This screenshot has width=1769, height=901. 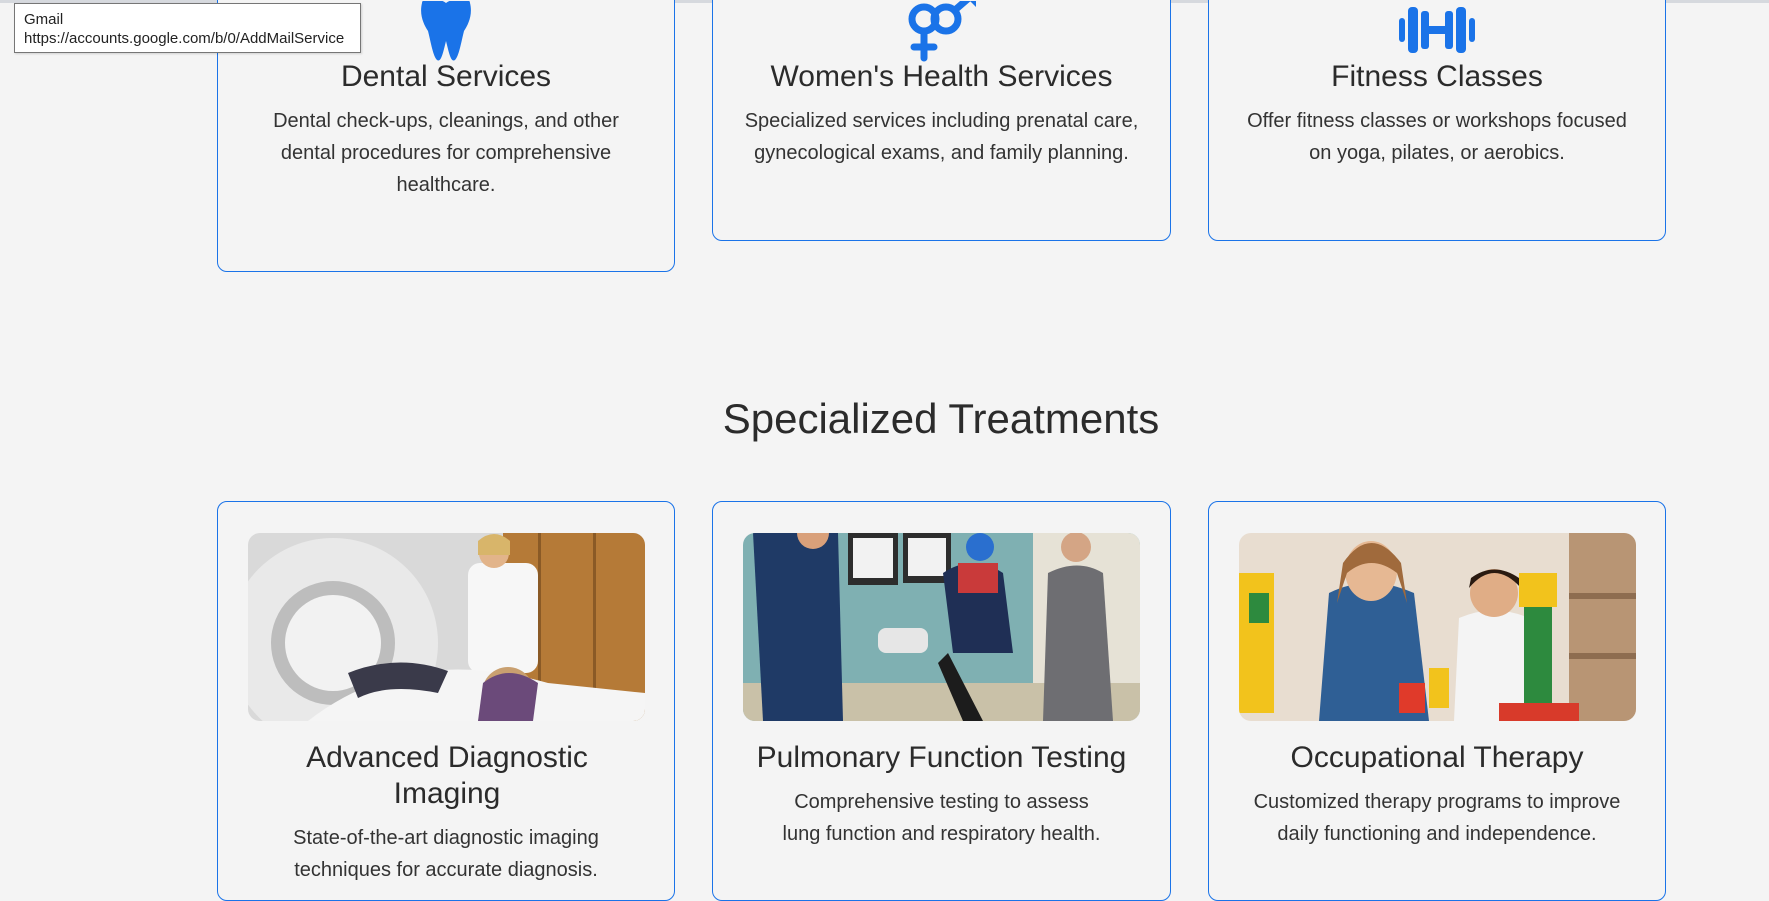 What do you see at coordinates (941, 76) in the screenshot?
I see `service-title: Women's Health Services` at bounding box center [941, 76].